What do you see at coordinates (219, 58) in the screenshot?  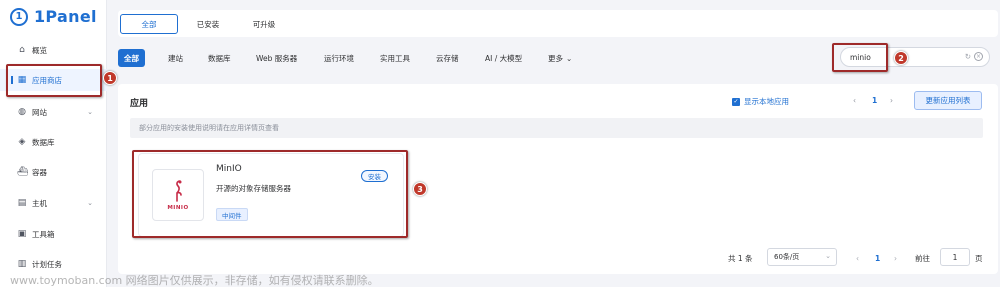 I see `filter-database: 数据库` at bounding box center [219, 58].